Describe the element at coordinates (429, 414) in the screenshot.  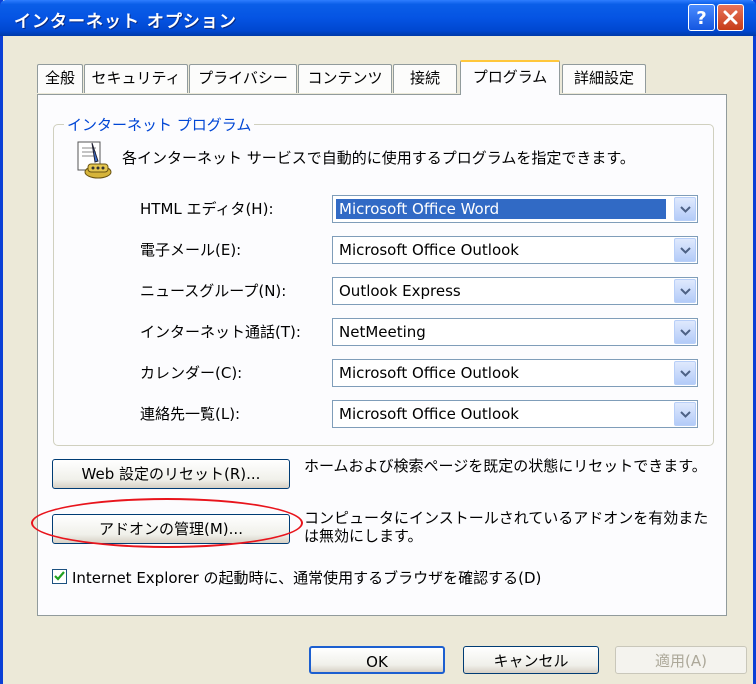
I see `contact-list-value: Microsoft Office Outlook` at that location.